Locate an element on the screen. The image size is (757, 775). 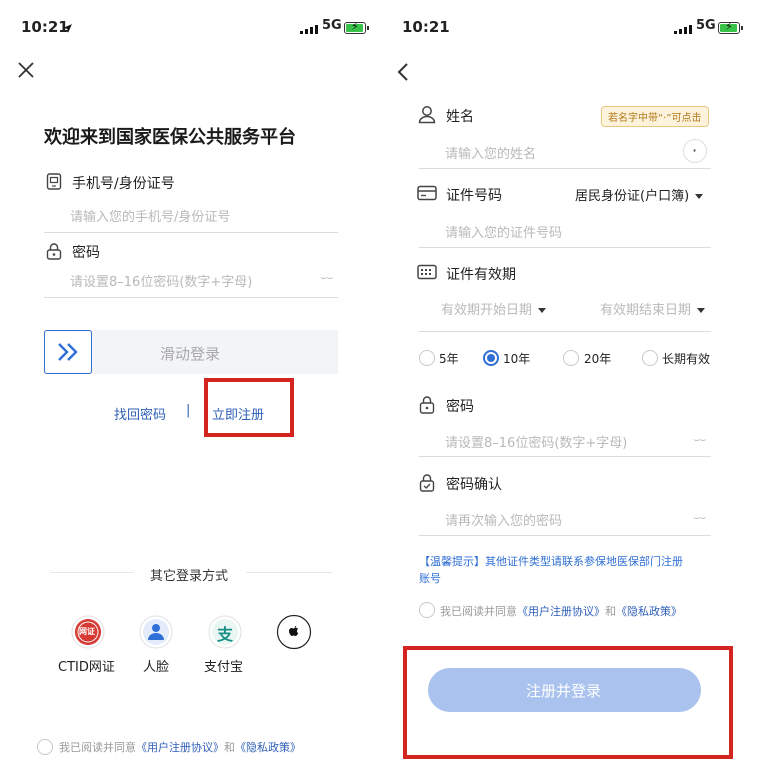
id-type-value: 居民身份证(户口簿) is located at coordinates (632, 196).